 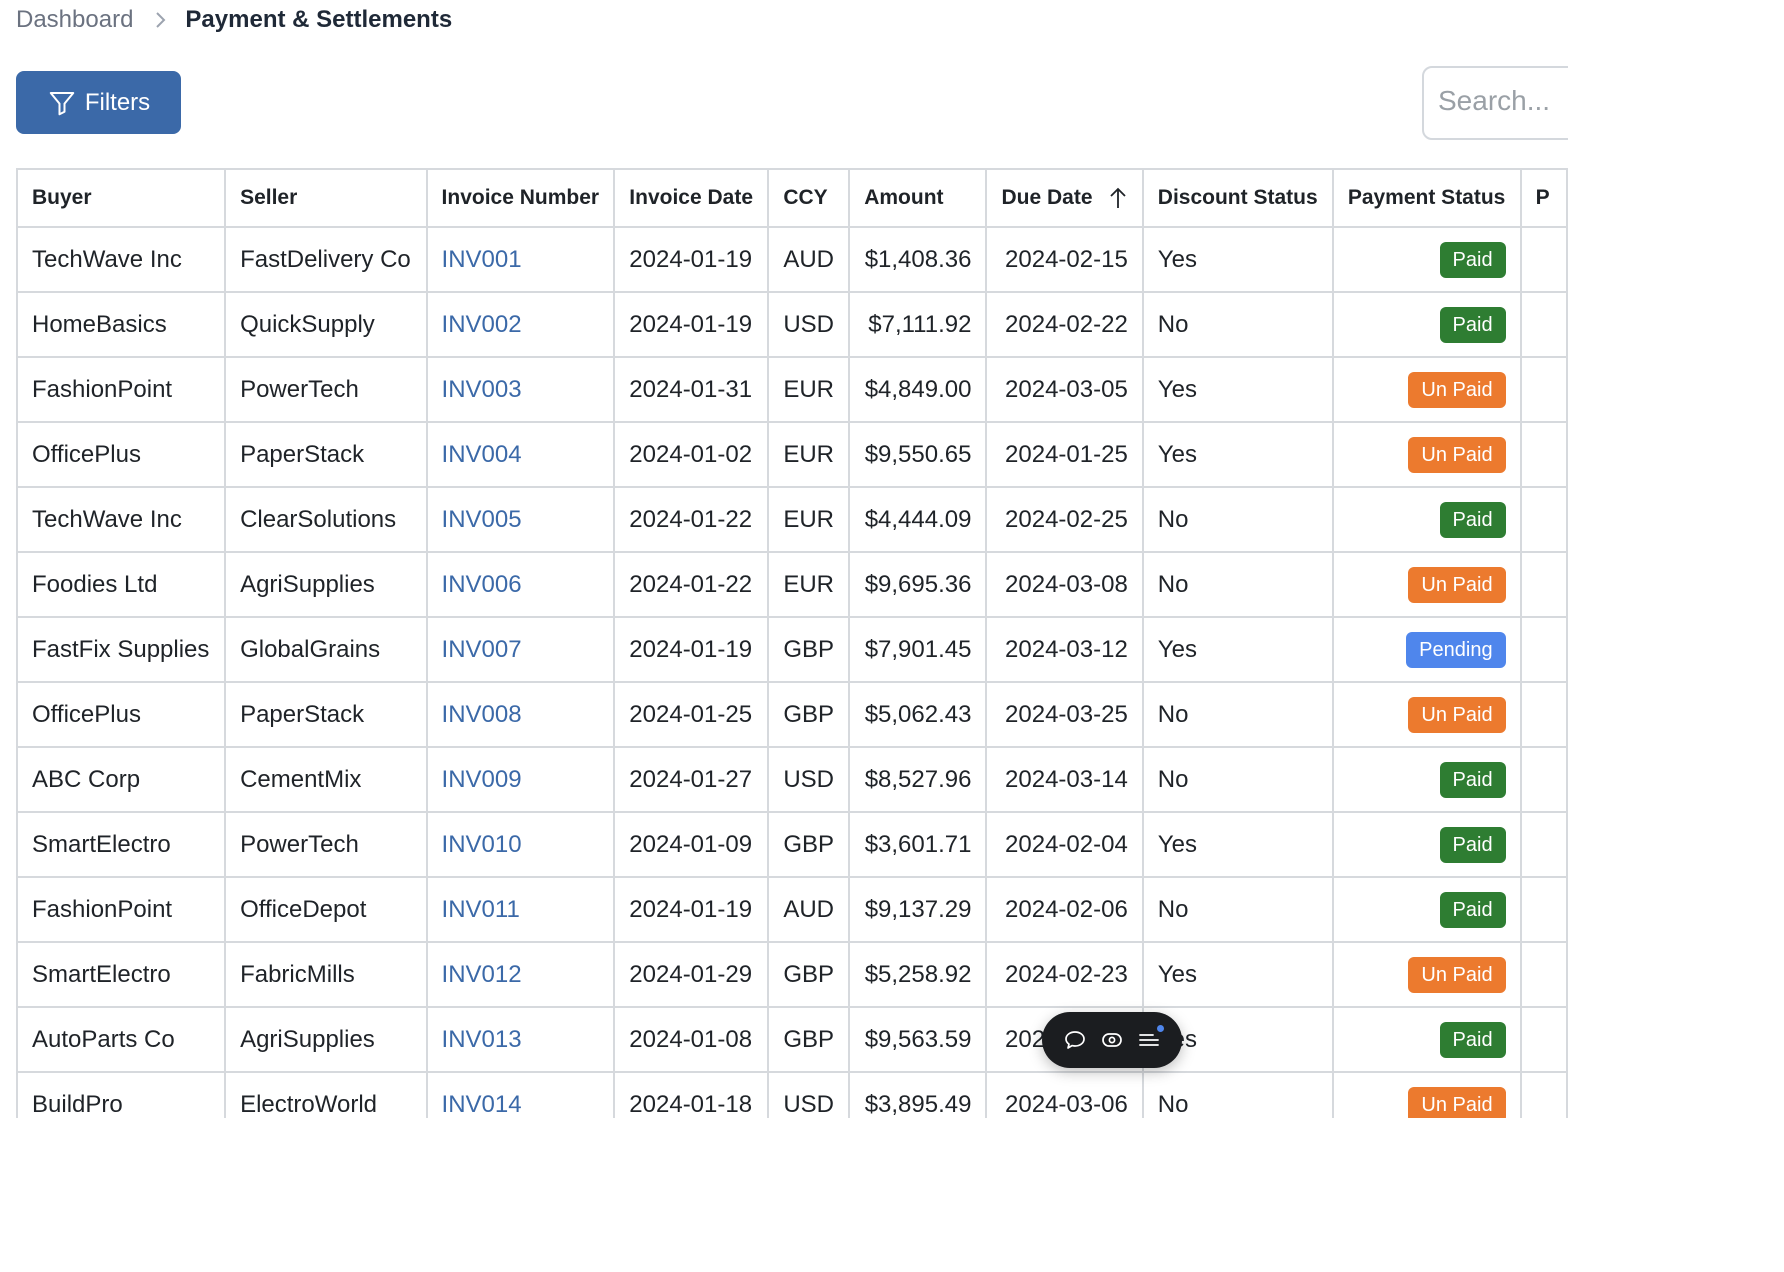 I want to click on menu-icon, so click(x=1151, y=1038).